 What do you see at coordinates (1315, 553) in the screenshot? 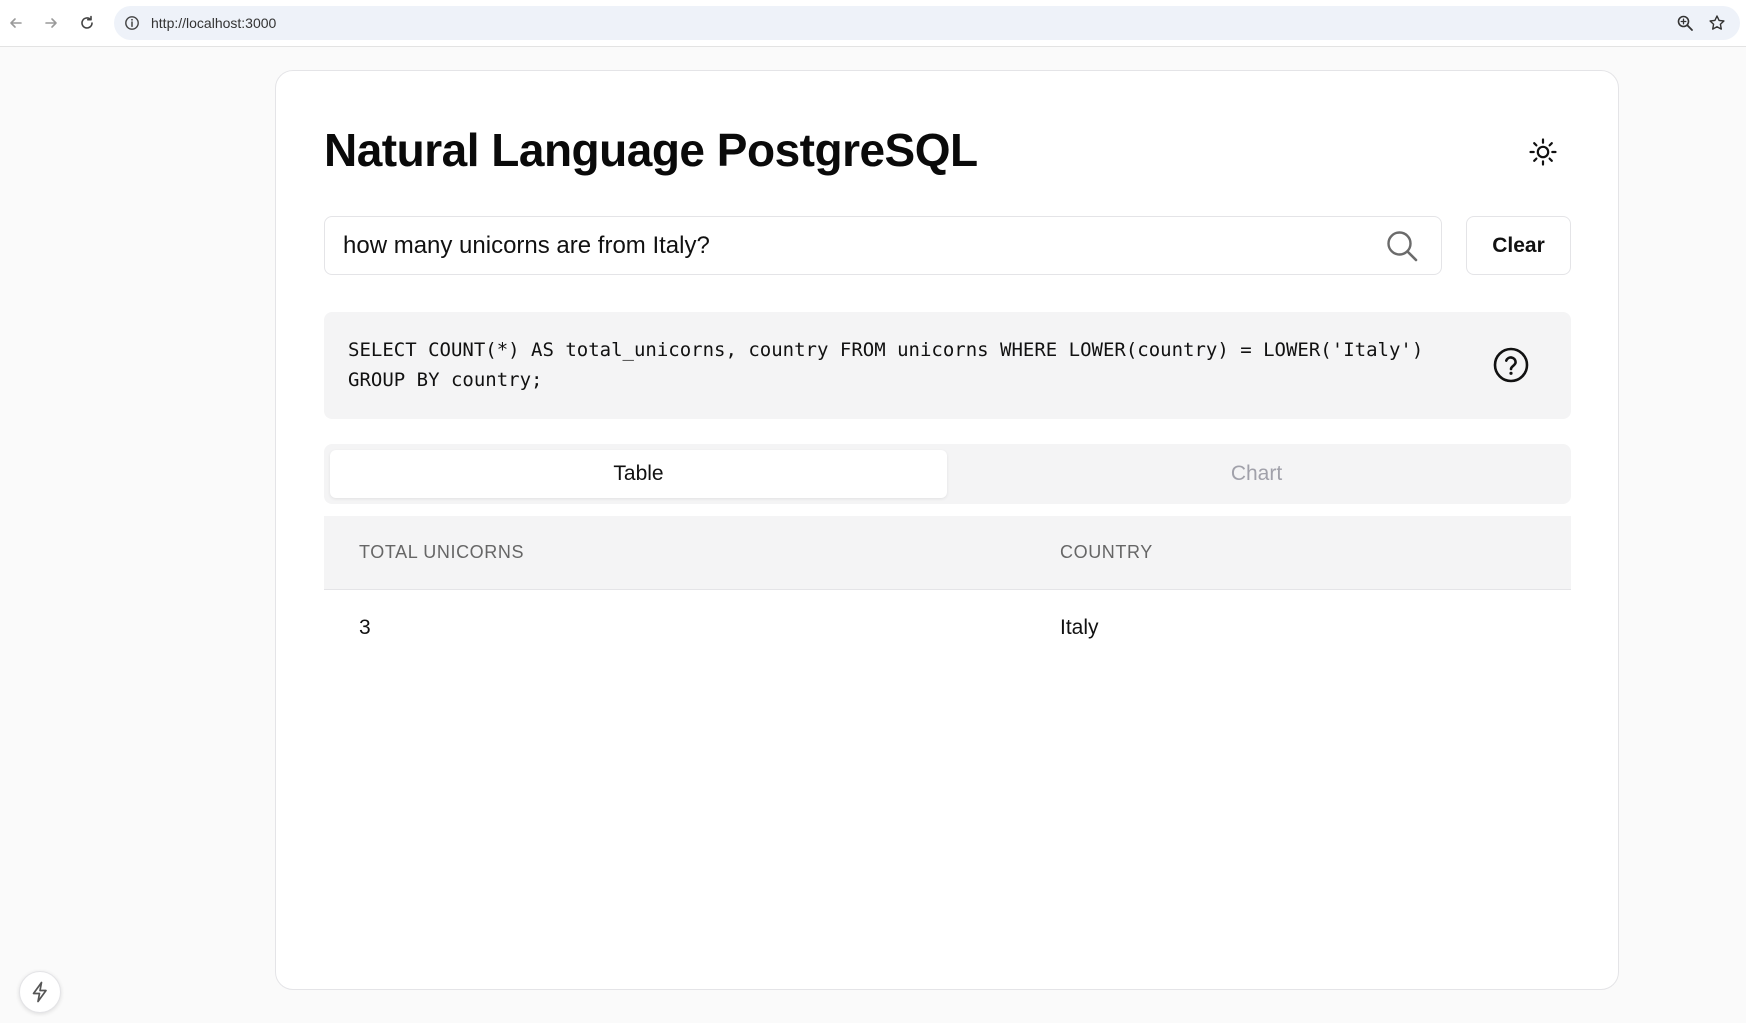
I see `column-header-country: COUNTRY` at bounding box center [1315, 553].